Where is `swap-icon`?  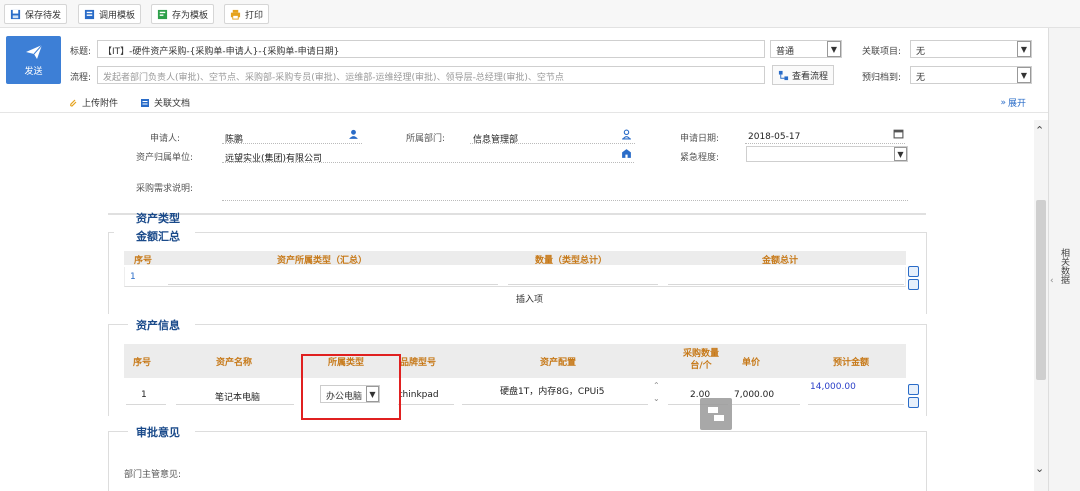
swap-icon is located at coordinates (716, 414).